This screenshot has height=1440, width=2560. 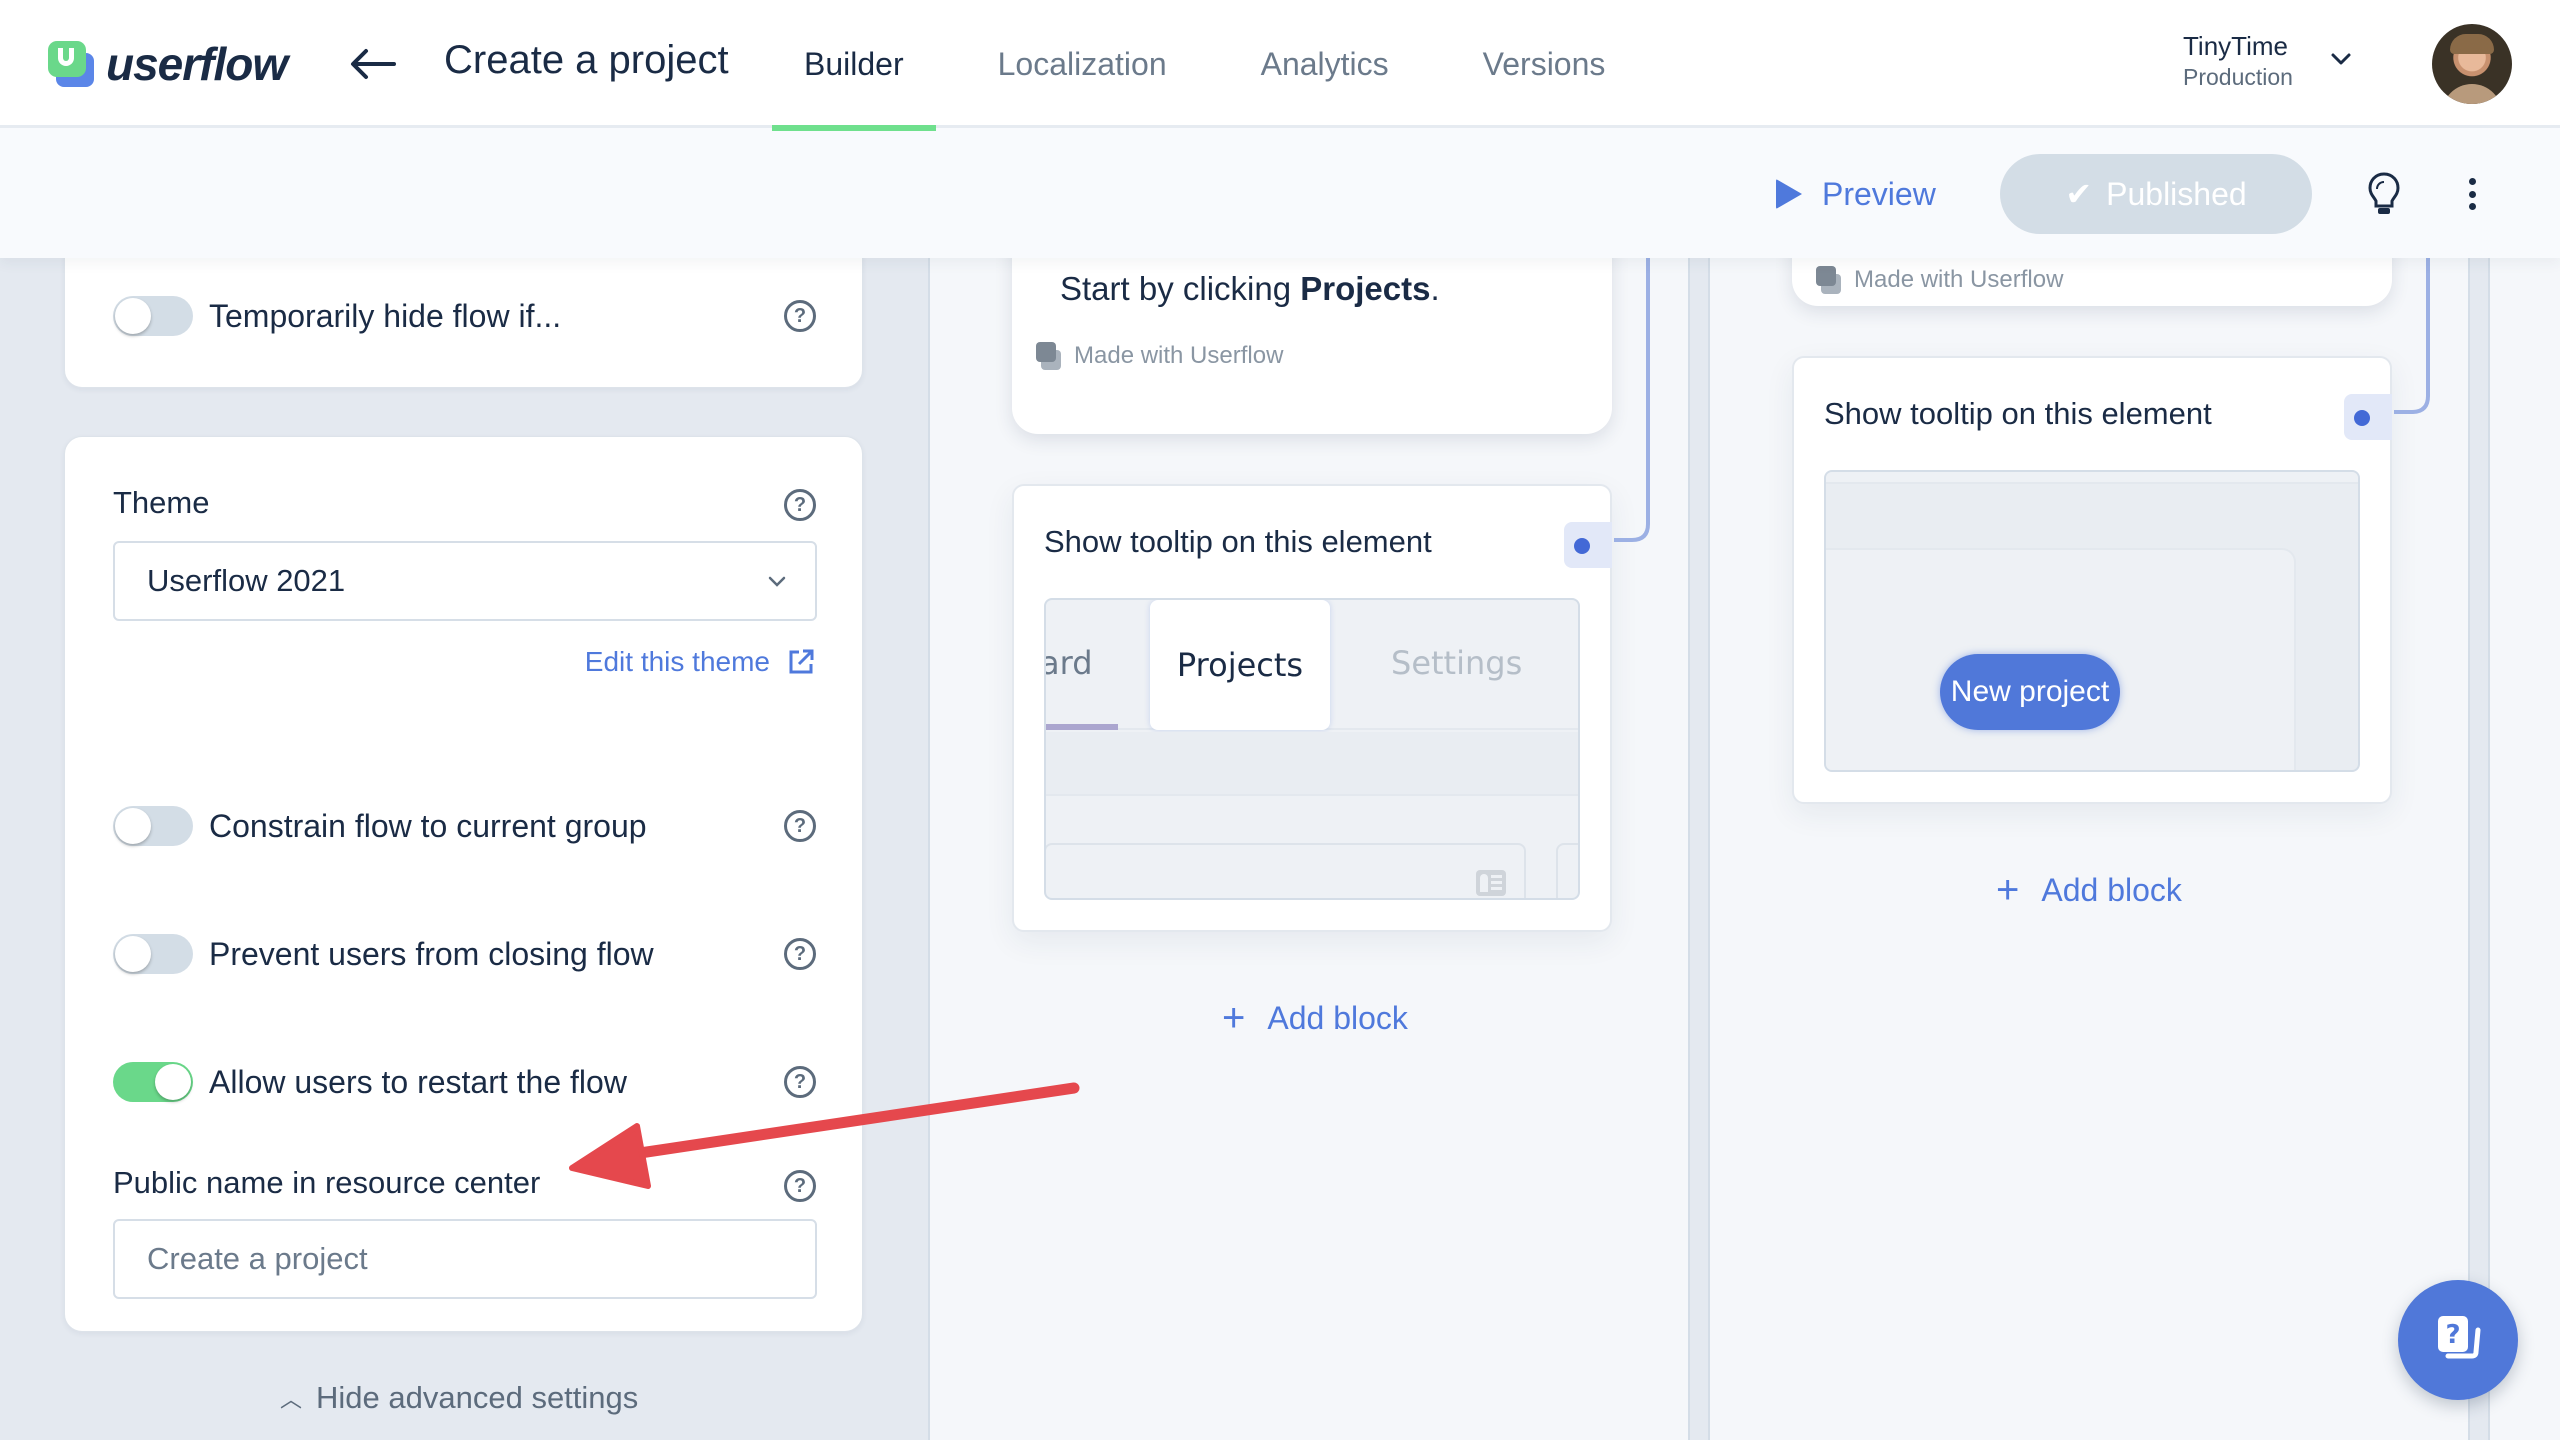 I want to click on hide-advanced-settings-button: ︿ Hide advanced settings, so click(x=459, y=1398).